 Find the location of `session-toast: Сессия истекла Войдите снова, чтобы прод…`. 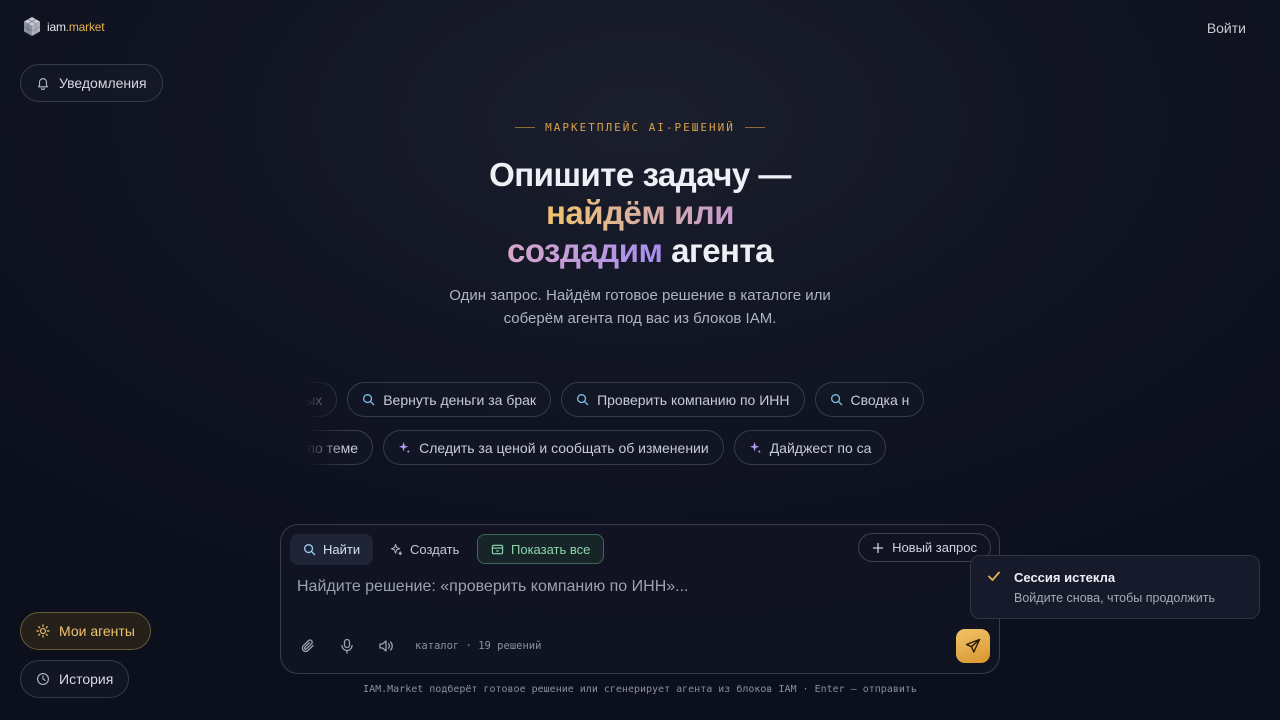

session-toast: Сессия истекла Войдите снова, чтобы прод… is located at coordinates (1115, 587).